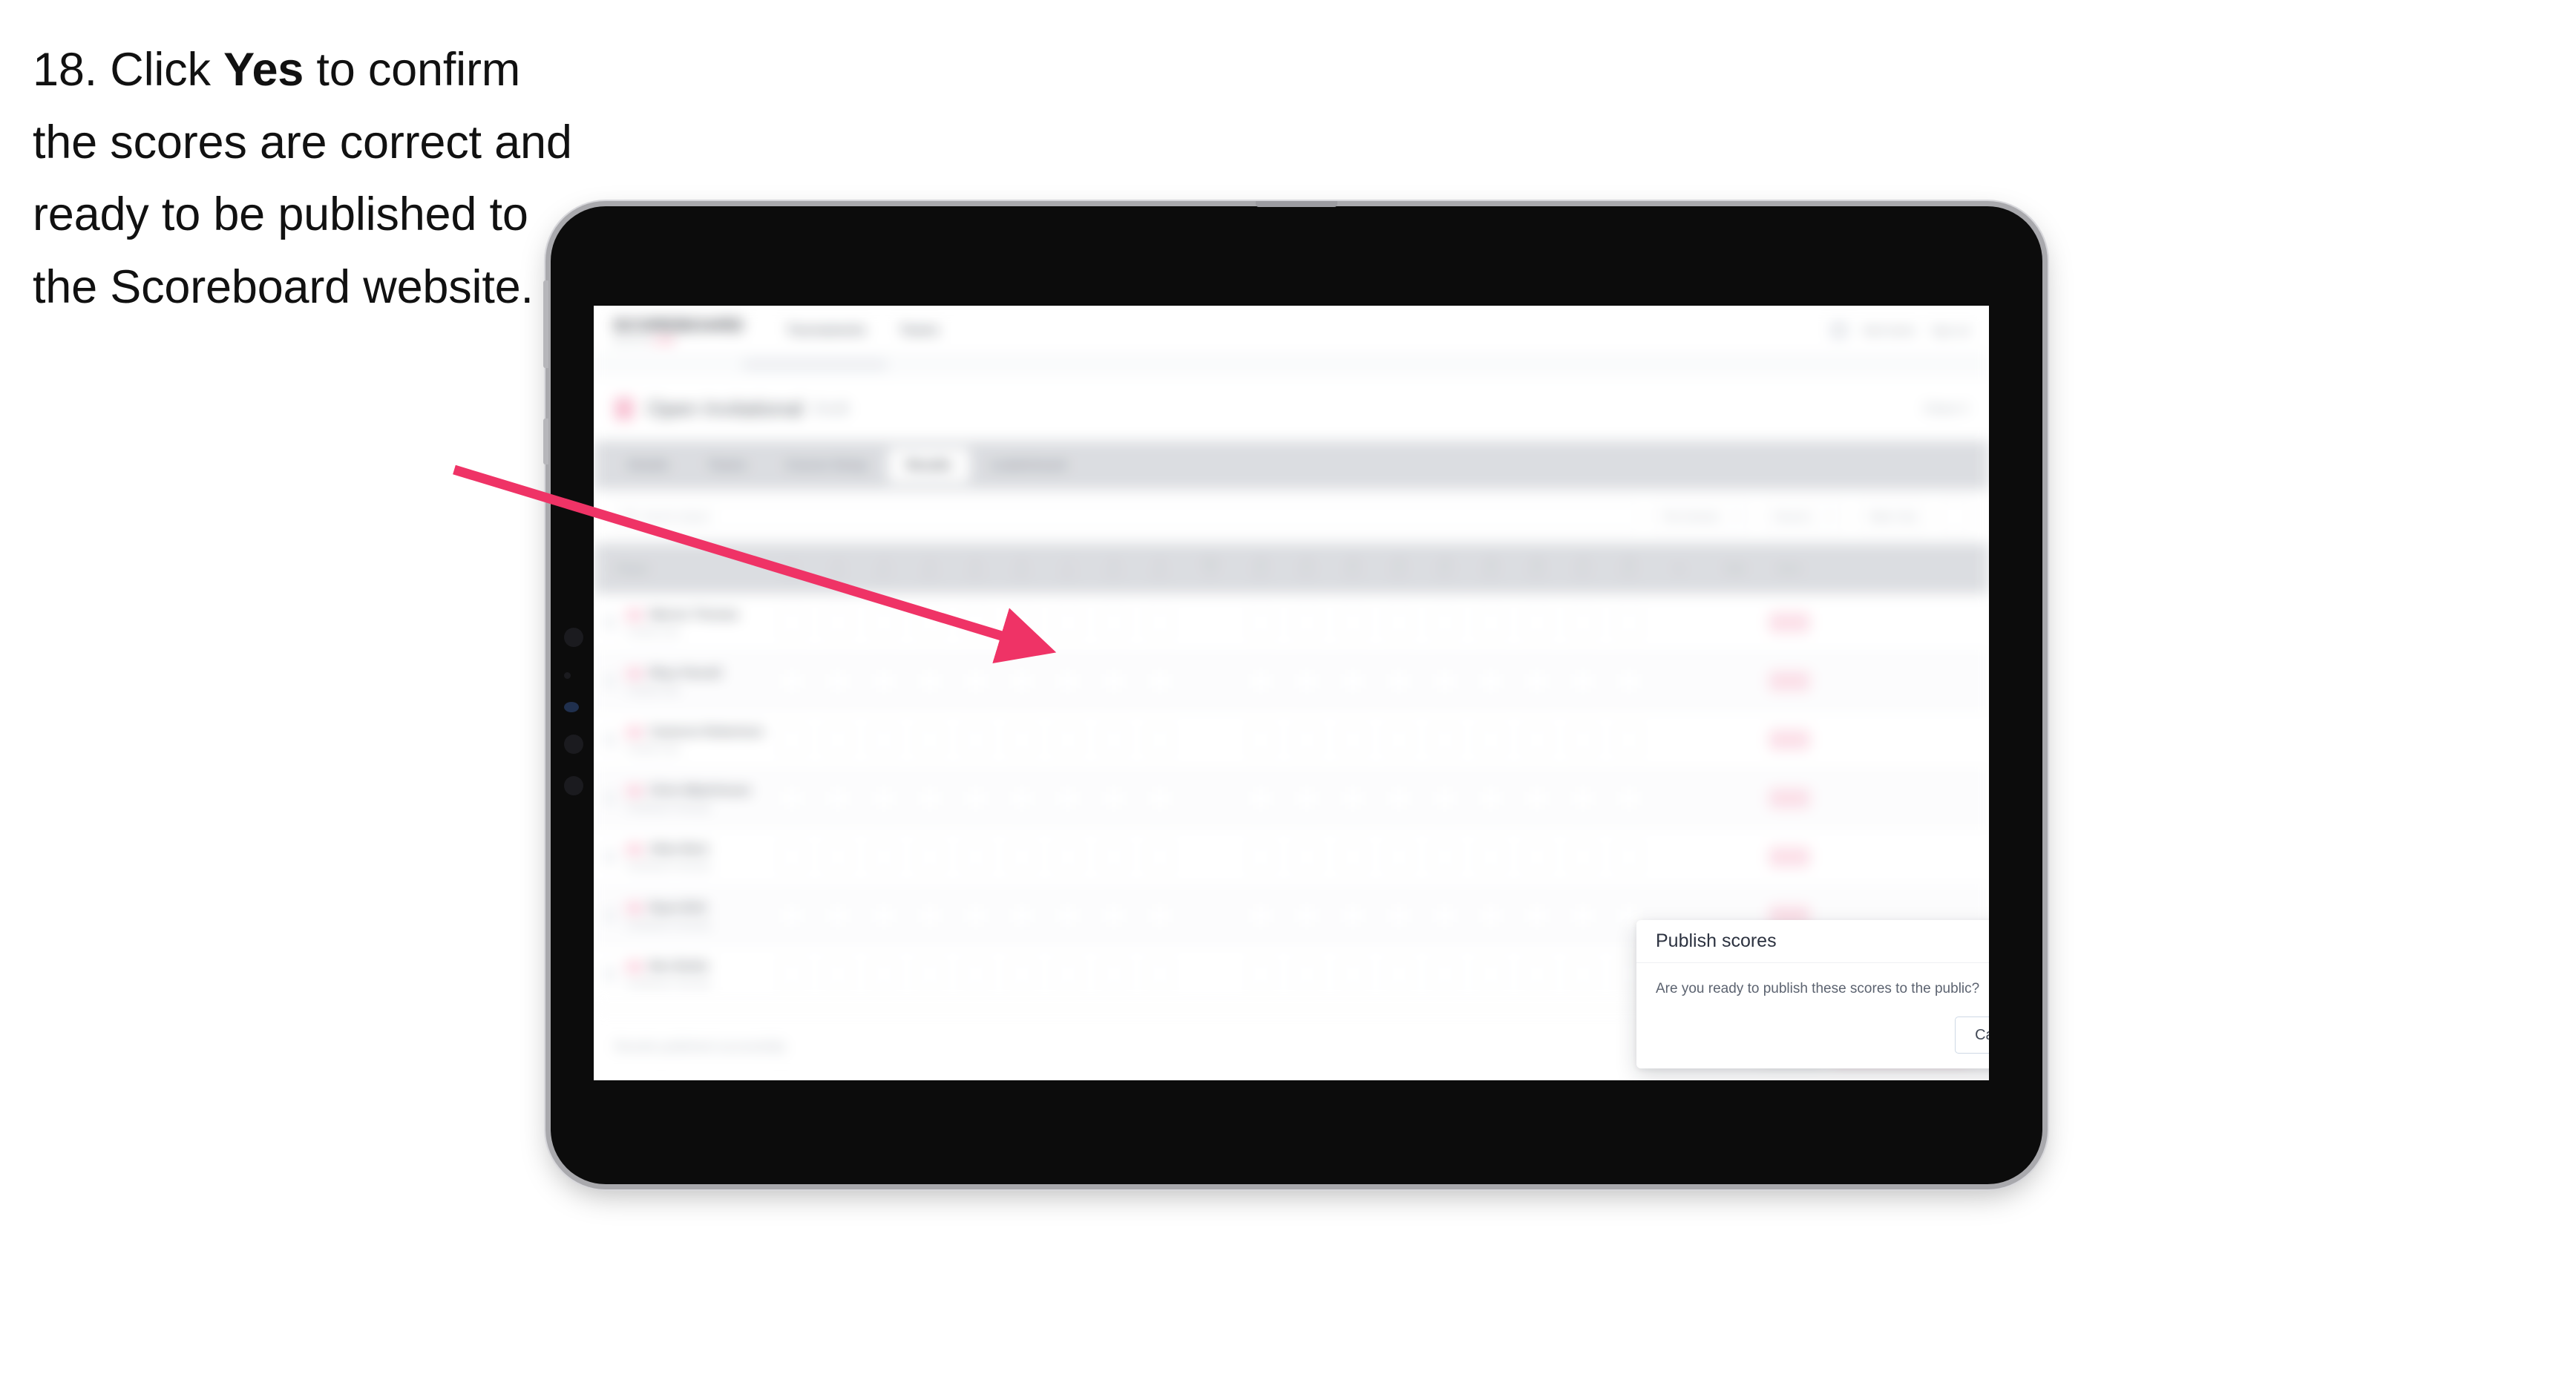 The width and height of the screenshot is (2576, 1386). I want to click on breadcrumb, so click(1291, 366).